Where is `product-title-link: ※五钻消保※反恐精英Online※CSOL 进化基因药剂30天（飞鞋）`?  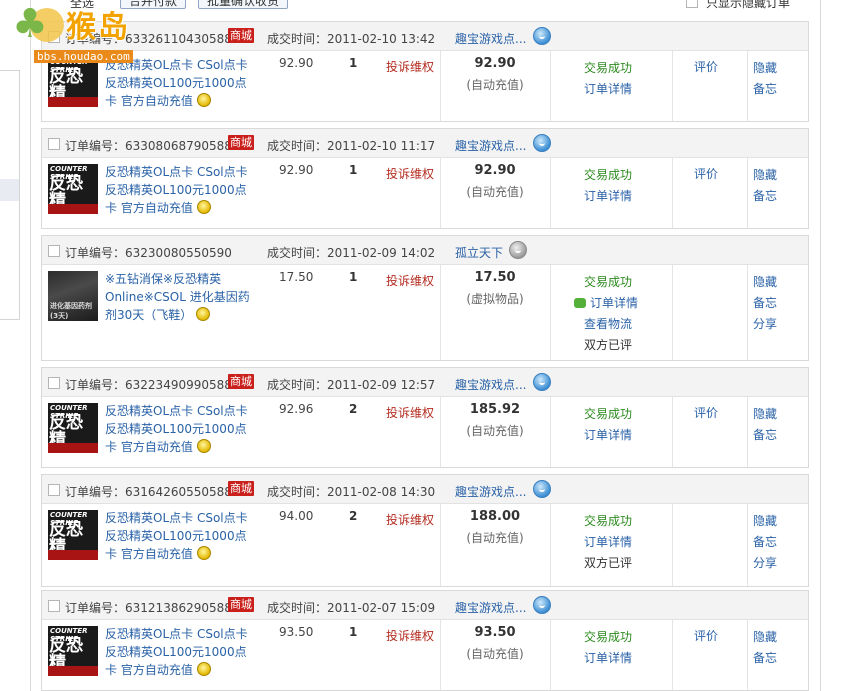 product-title-link: ※五钻消保※反恐精英Online※CSOL 进化基因药剂30天（飞鞋） is located at coordinates (181, 297).